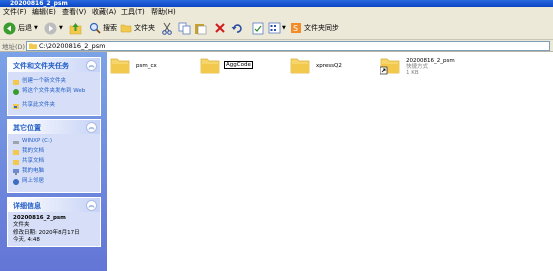 This screenshot has height=271, width=553. I want to click on shortcut-size: 1 KB, so click(412, 73).